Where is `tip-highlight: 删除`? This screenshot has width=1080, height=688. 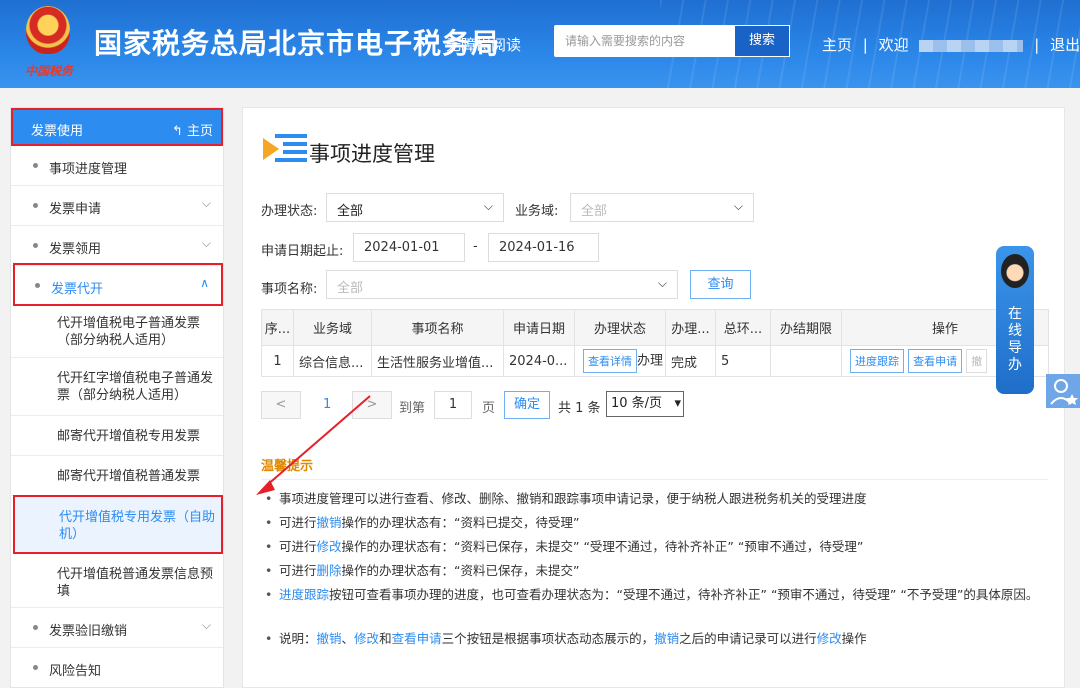 tip-highlight: 删除 is located at coordinates (329, 570).